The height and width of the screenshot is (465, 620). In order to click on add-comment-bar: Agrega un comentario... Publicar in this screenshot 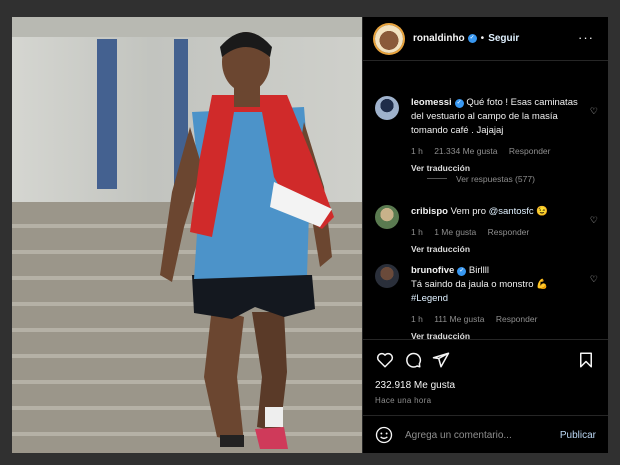, I will do `click(485, 434)`.